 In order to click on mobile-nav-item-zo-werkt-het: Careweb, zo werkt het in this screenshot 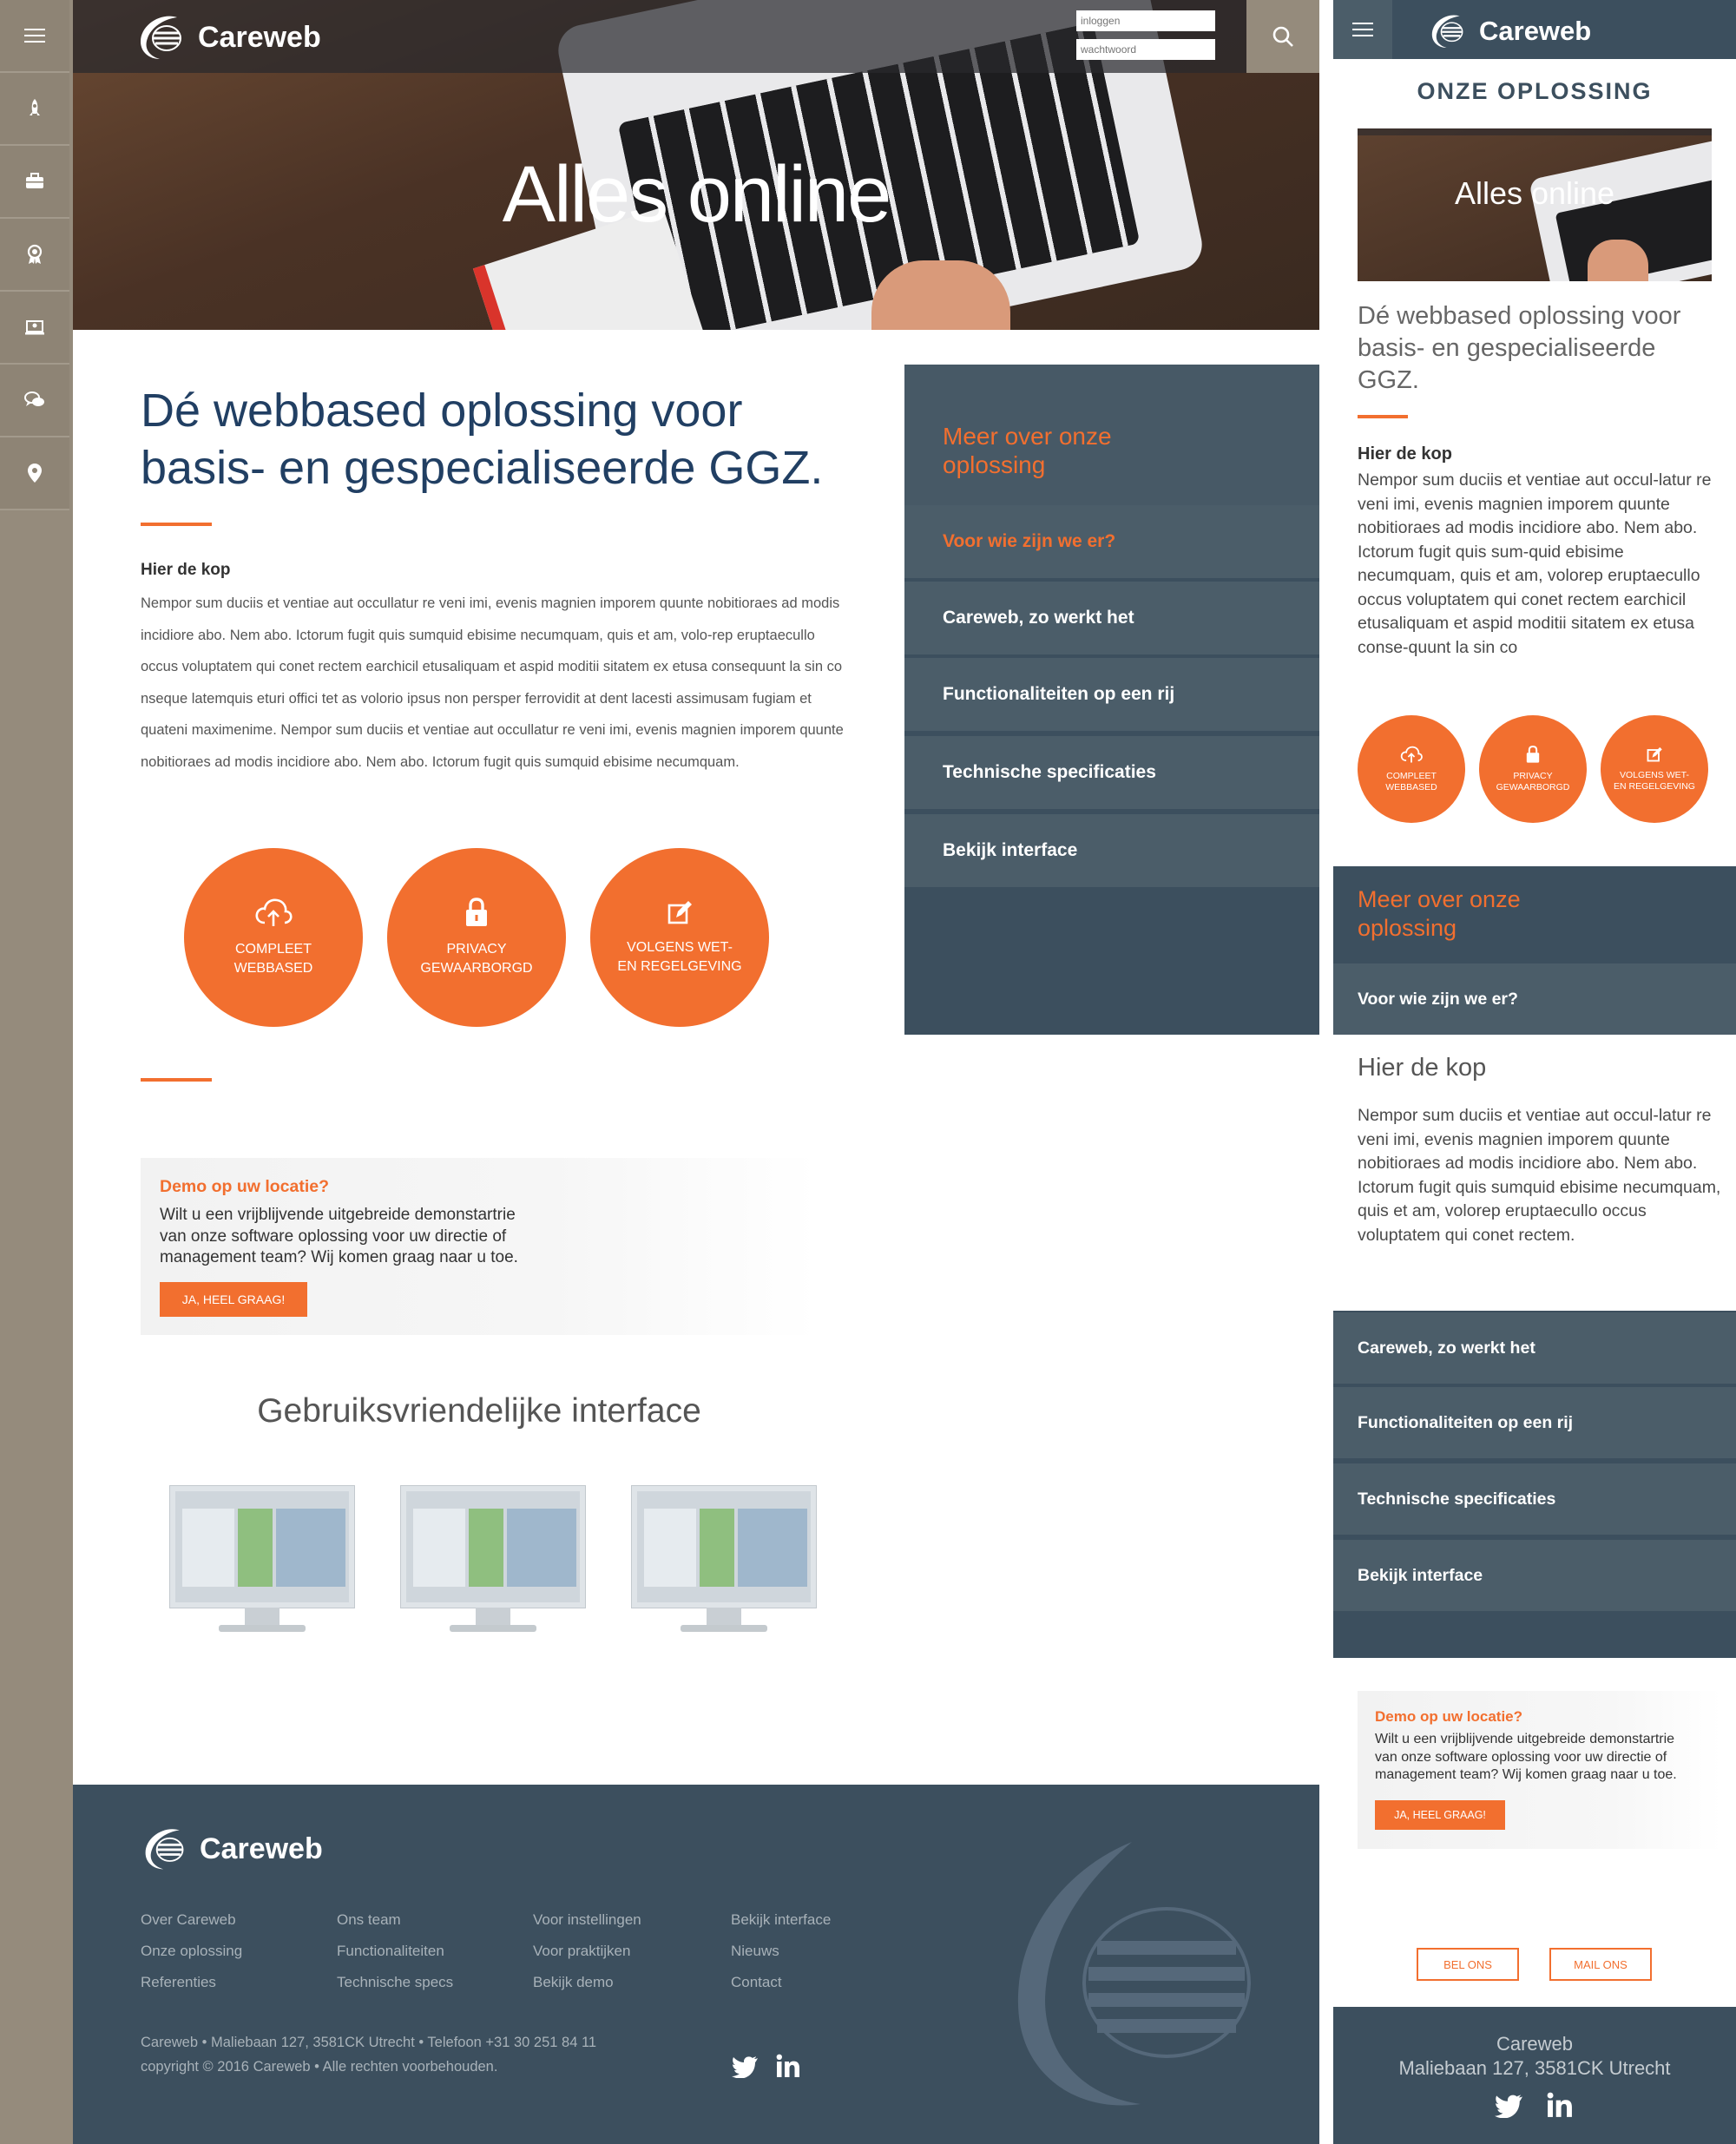, I will do `click(1534, 1348)`.